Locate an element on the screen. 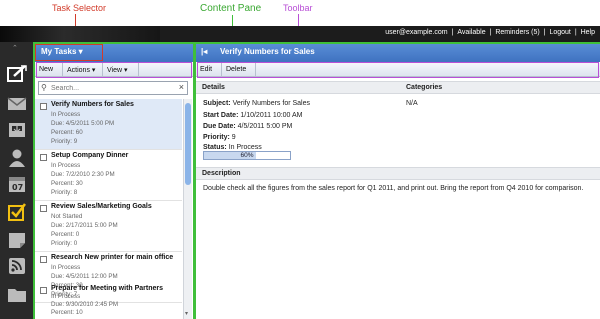 This screenshot has width=600, height=319. folder-icon is located at coordinates (17, 294).